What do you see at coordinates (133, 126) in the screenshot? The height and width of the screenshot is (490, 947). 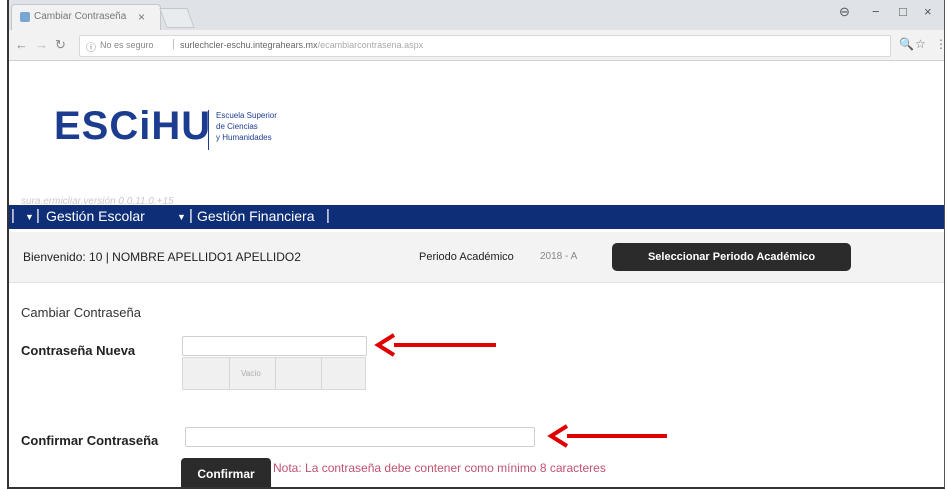 I see `logo-wordmark: ESCiHU` at bounding box center [133, 126].